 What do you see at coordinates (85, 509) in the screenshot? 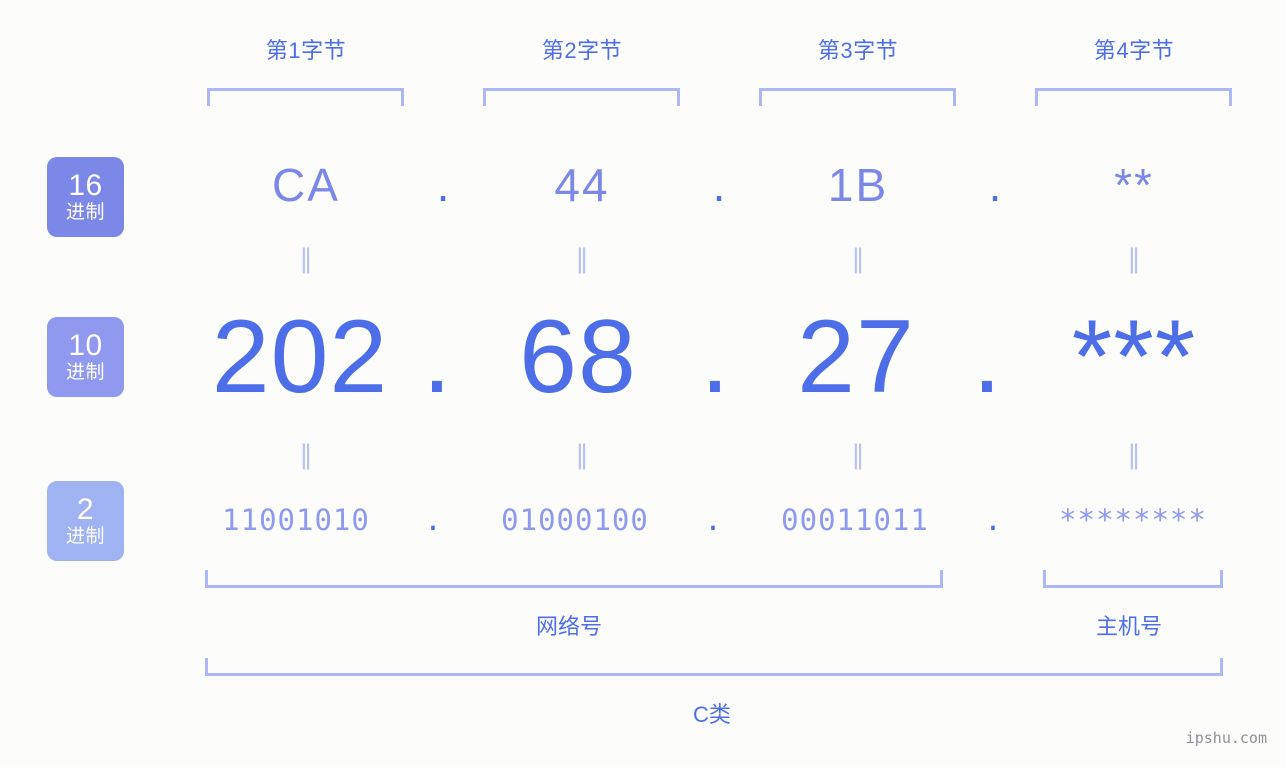
I see `radix-badge-binary-number: 2` at bounding box center [85, 509].